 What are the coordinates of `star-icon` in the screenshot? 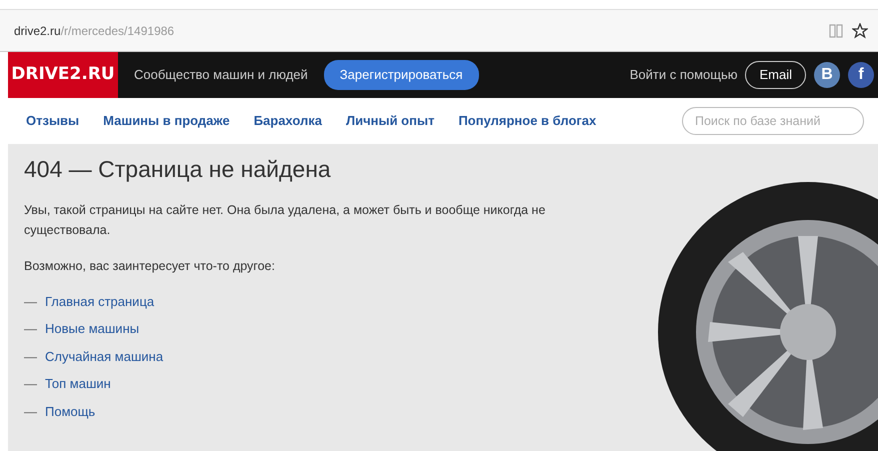 It's located at (860, 30).